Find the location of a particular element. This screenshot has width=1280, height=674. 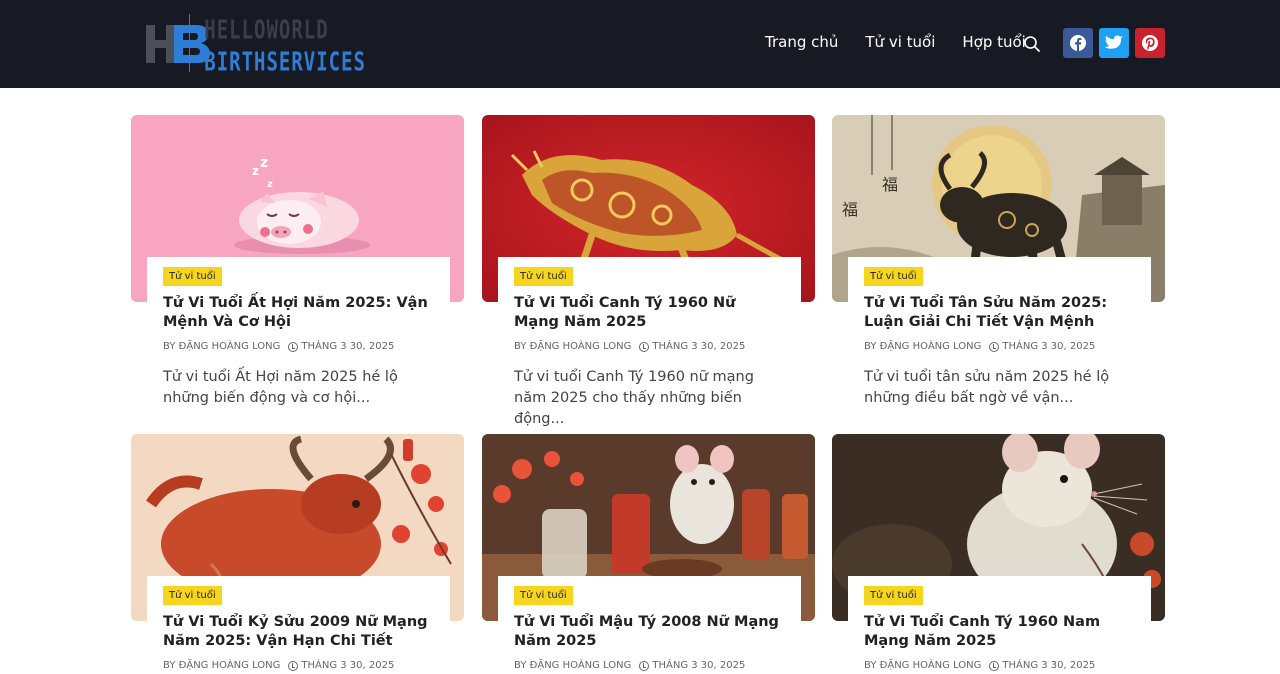

post-title: Tử Vi Tuổi Canh Tý 1960 Nữ Mạng Năm 2025 is located at coordinates (649, 313).